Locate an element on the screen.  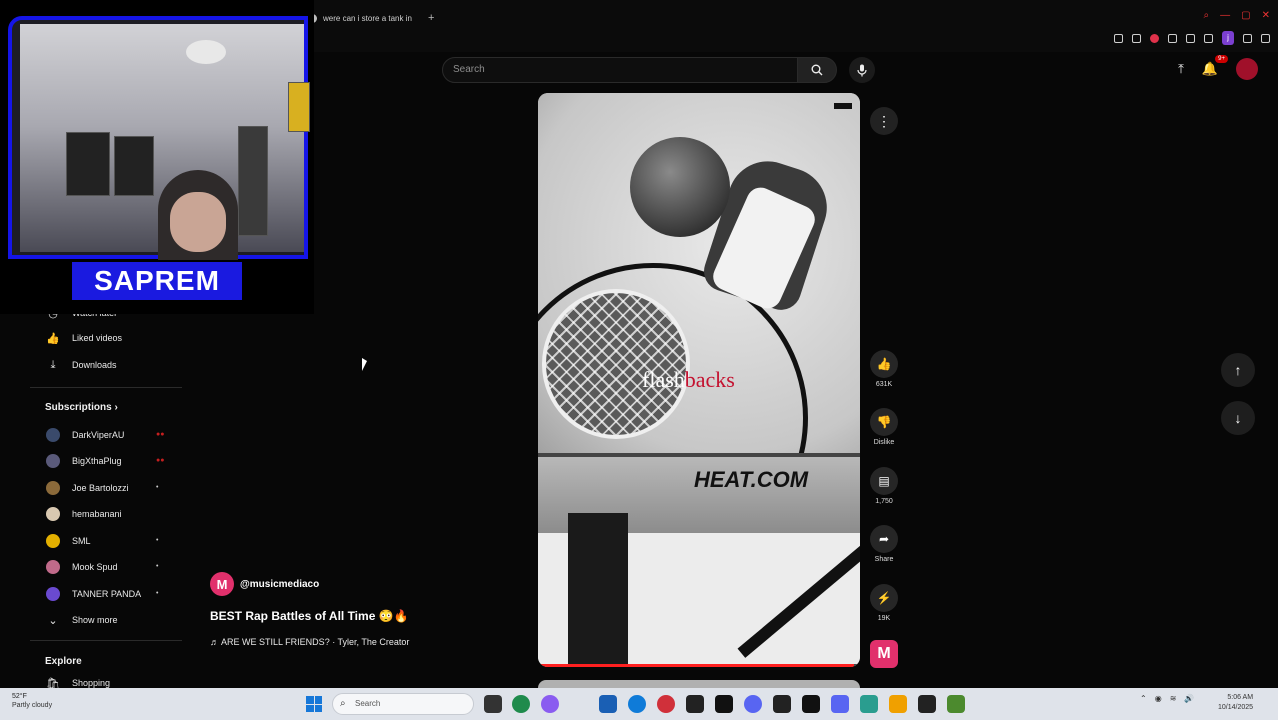
store-icon is located at coordinates (608, 704).